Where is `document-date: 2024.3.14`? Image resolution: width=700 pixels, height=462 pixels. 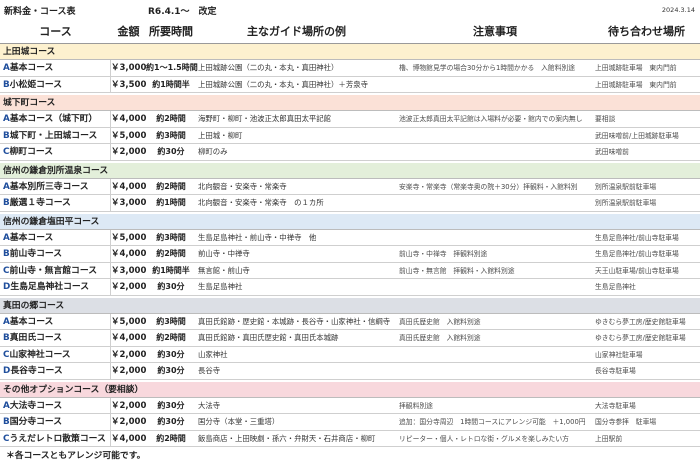
document-date: 2024.3.14 is located at coordinates (678, 10).